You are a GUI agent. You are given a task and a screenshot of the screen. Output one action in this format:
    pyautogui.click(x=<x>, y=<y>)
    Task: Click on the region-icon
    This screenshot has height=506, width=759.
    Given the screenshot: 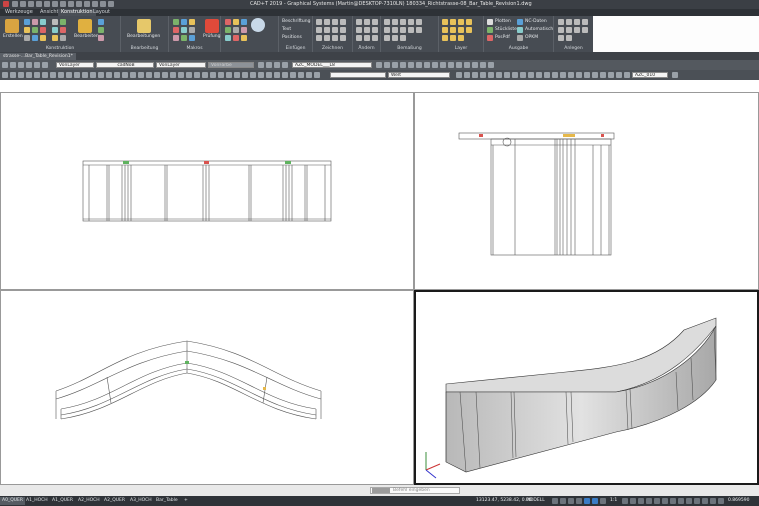 What is the action you would take?
    pyautogui.click(x=343, y=38)
    